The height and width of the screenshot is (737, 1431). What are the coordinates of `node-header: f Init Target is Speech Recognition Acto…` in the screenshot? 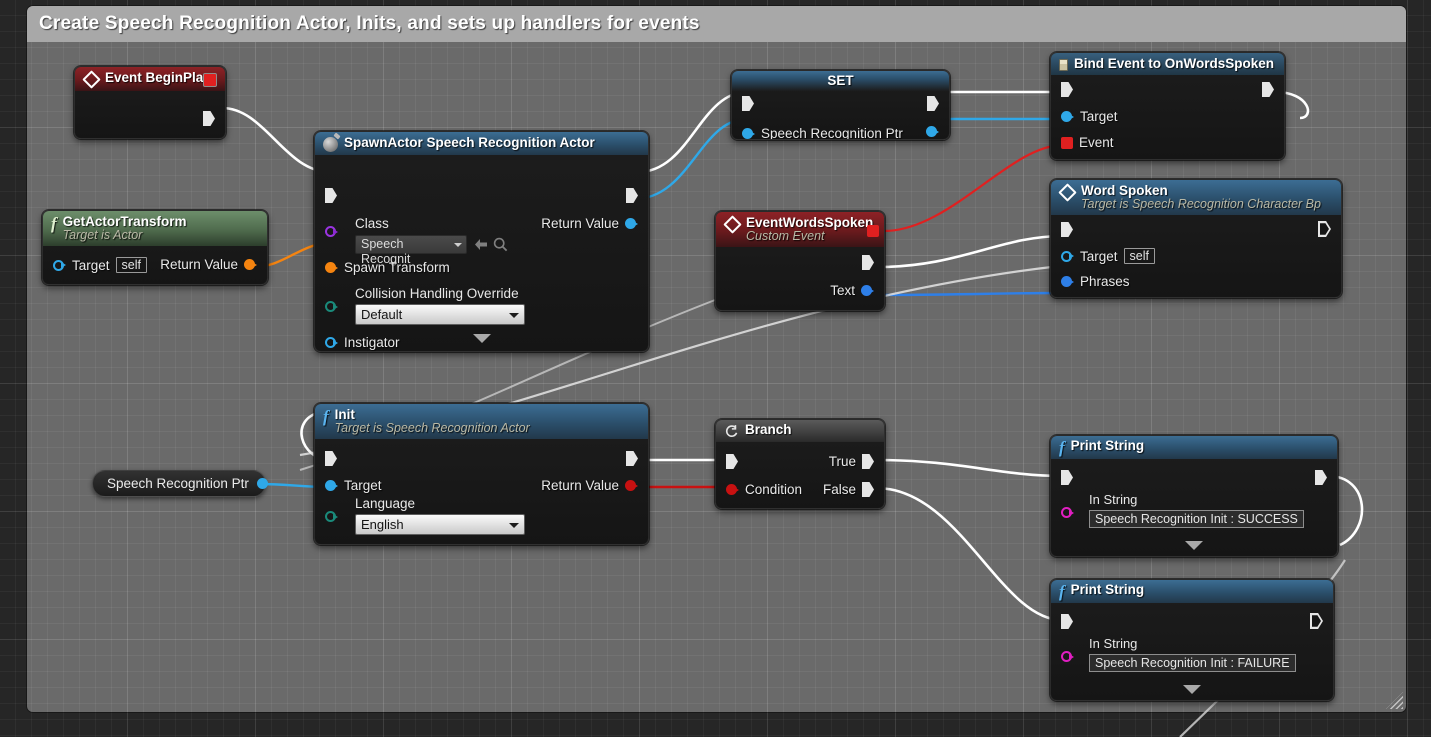 It's located at (481, 421).